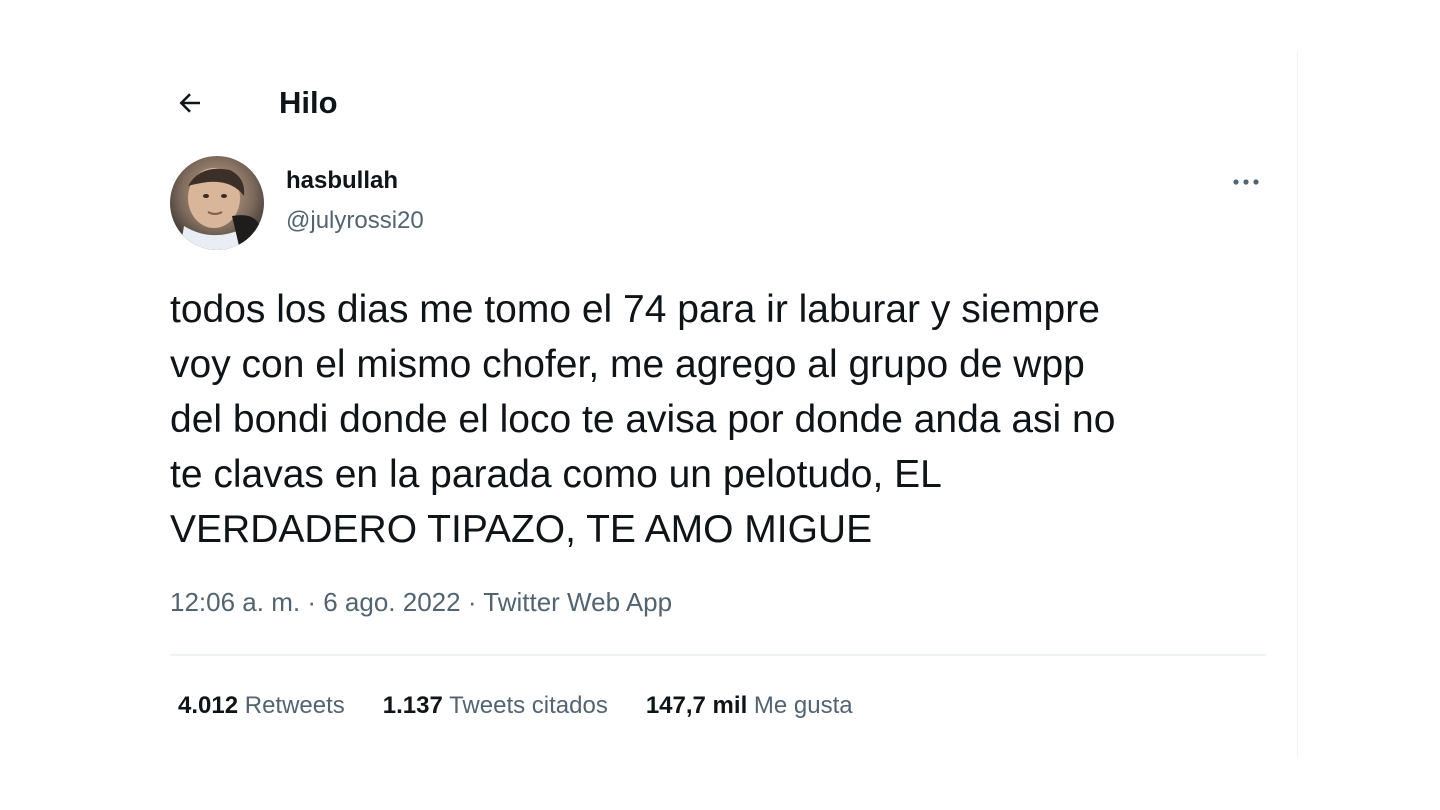  I want to click on quotes-count: 1.137, so click(412, 705).